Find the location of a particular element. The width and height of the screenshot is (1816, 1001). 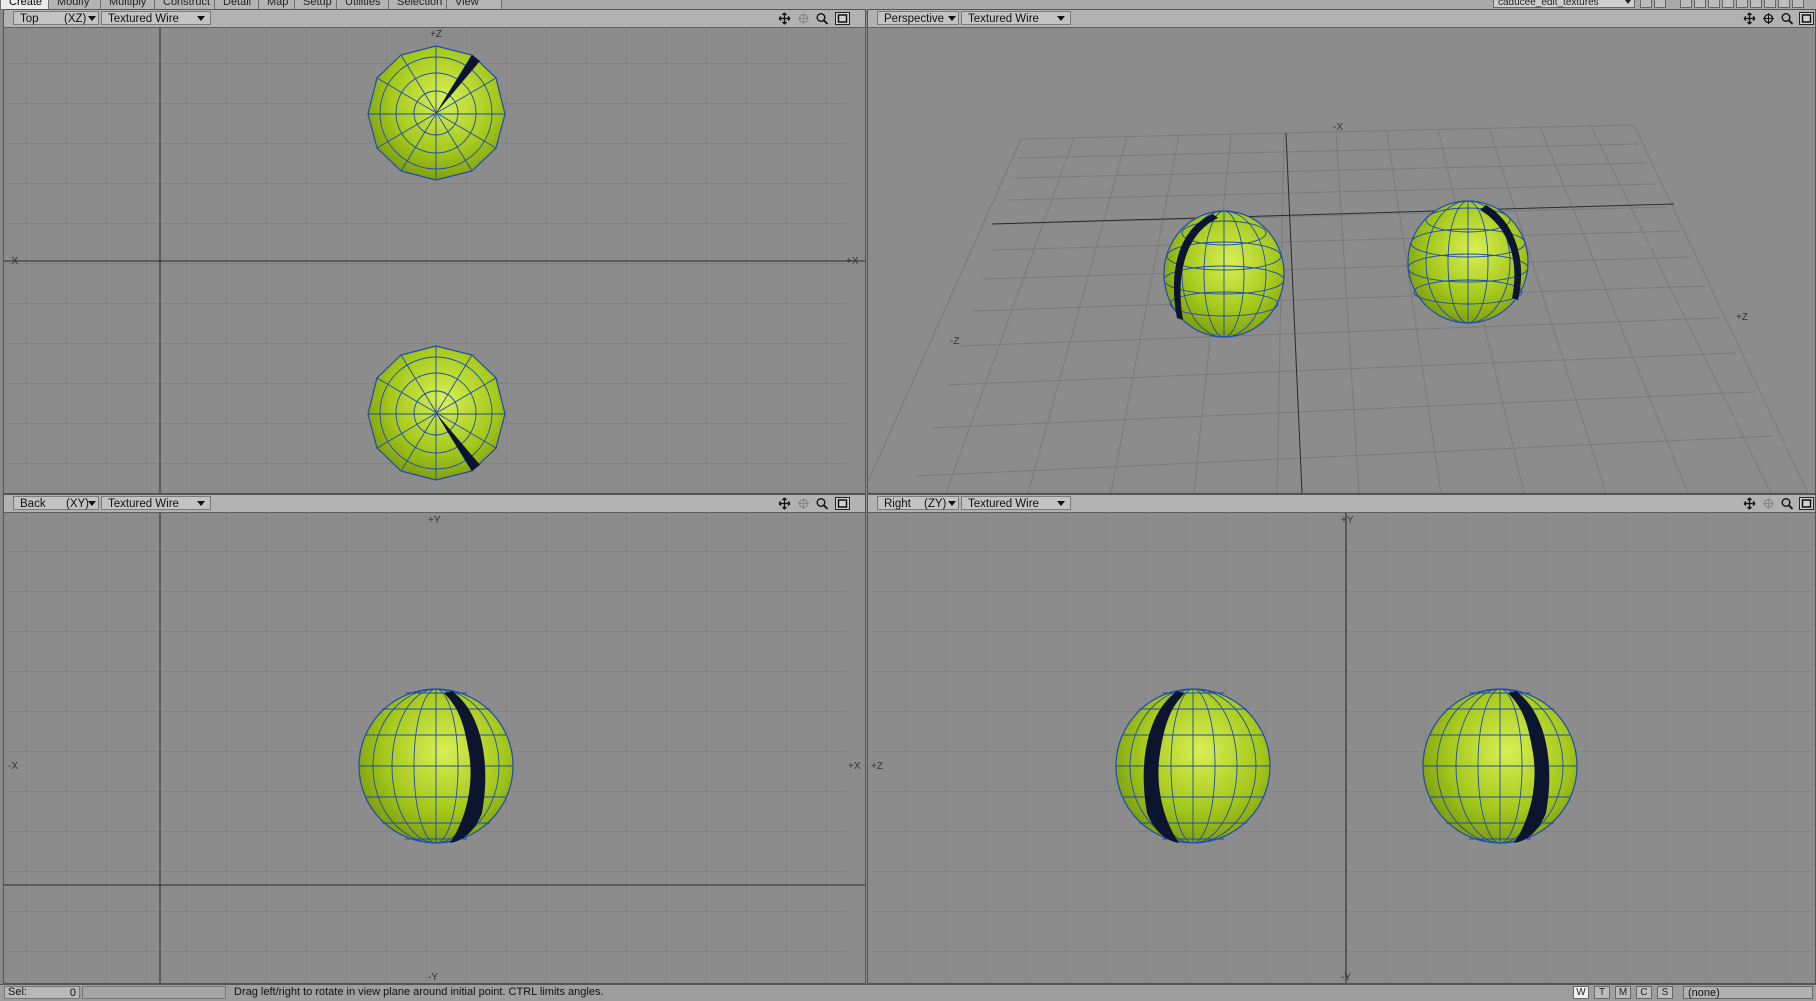

tab-label: Setup is located at coordinates (317, 4).